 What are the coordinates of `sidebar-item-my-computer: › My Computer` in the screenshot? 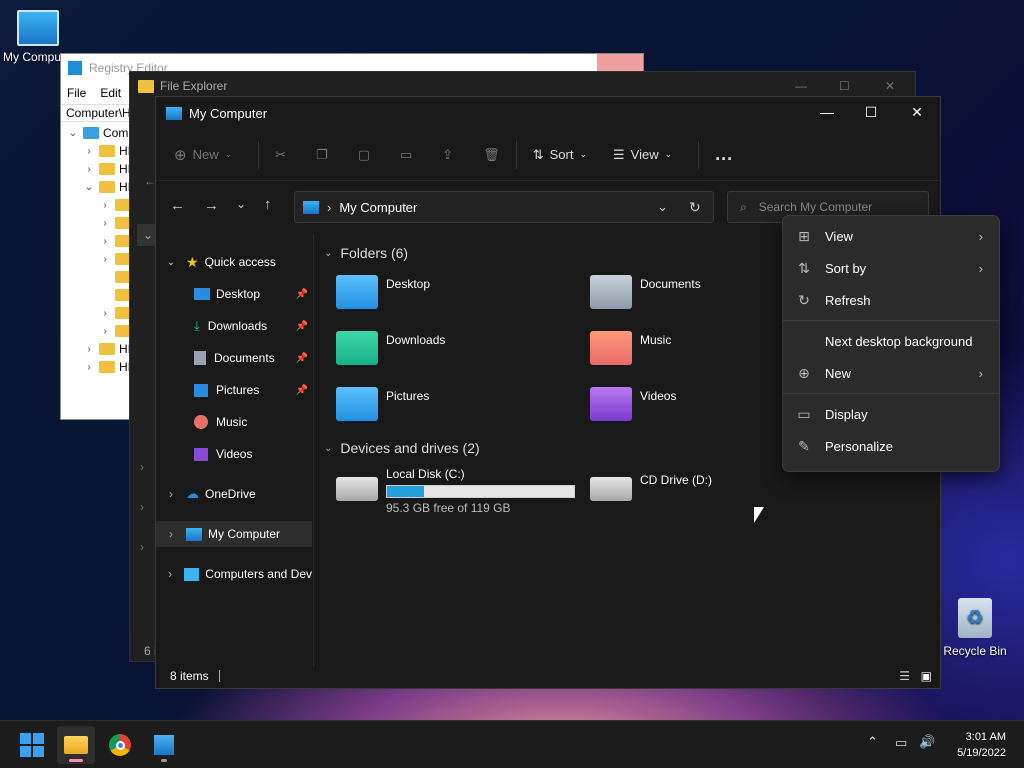 It's located at (234, 534).